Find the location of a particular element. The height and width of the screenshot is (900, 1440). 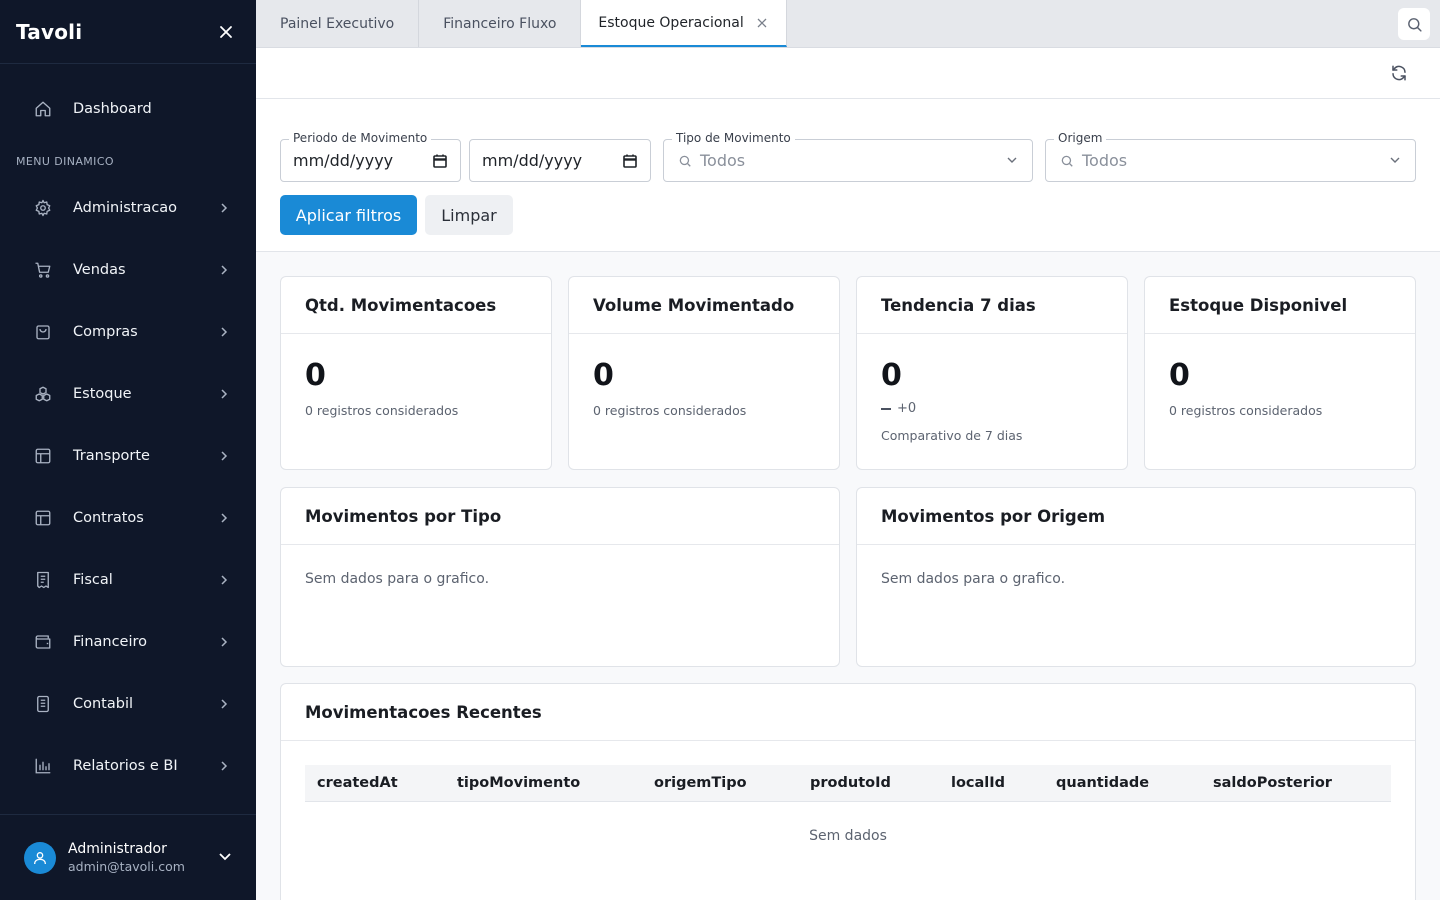

kpi-title: Tendencia 7 dias is located at coordinates (992, 305).